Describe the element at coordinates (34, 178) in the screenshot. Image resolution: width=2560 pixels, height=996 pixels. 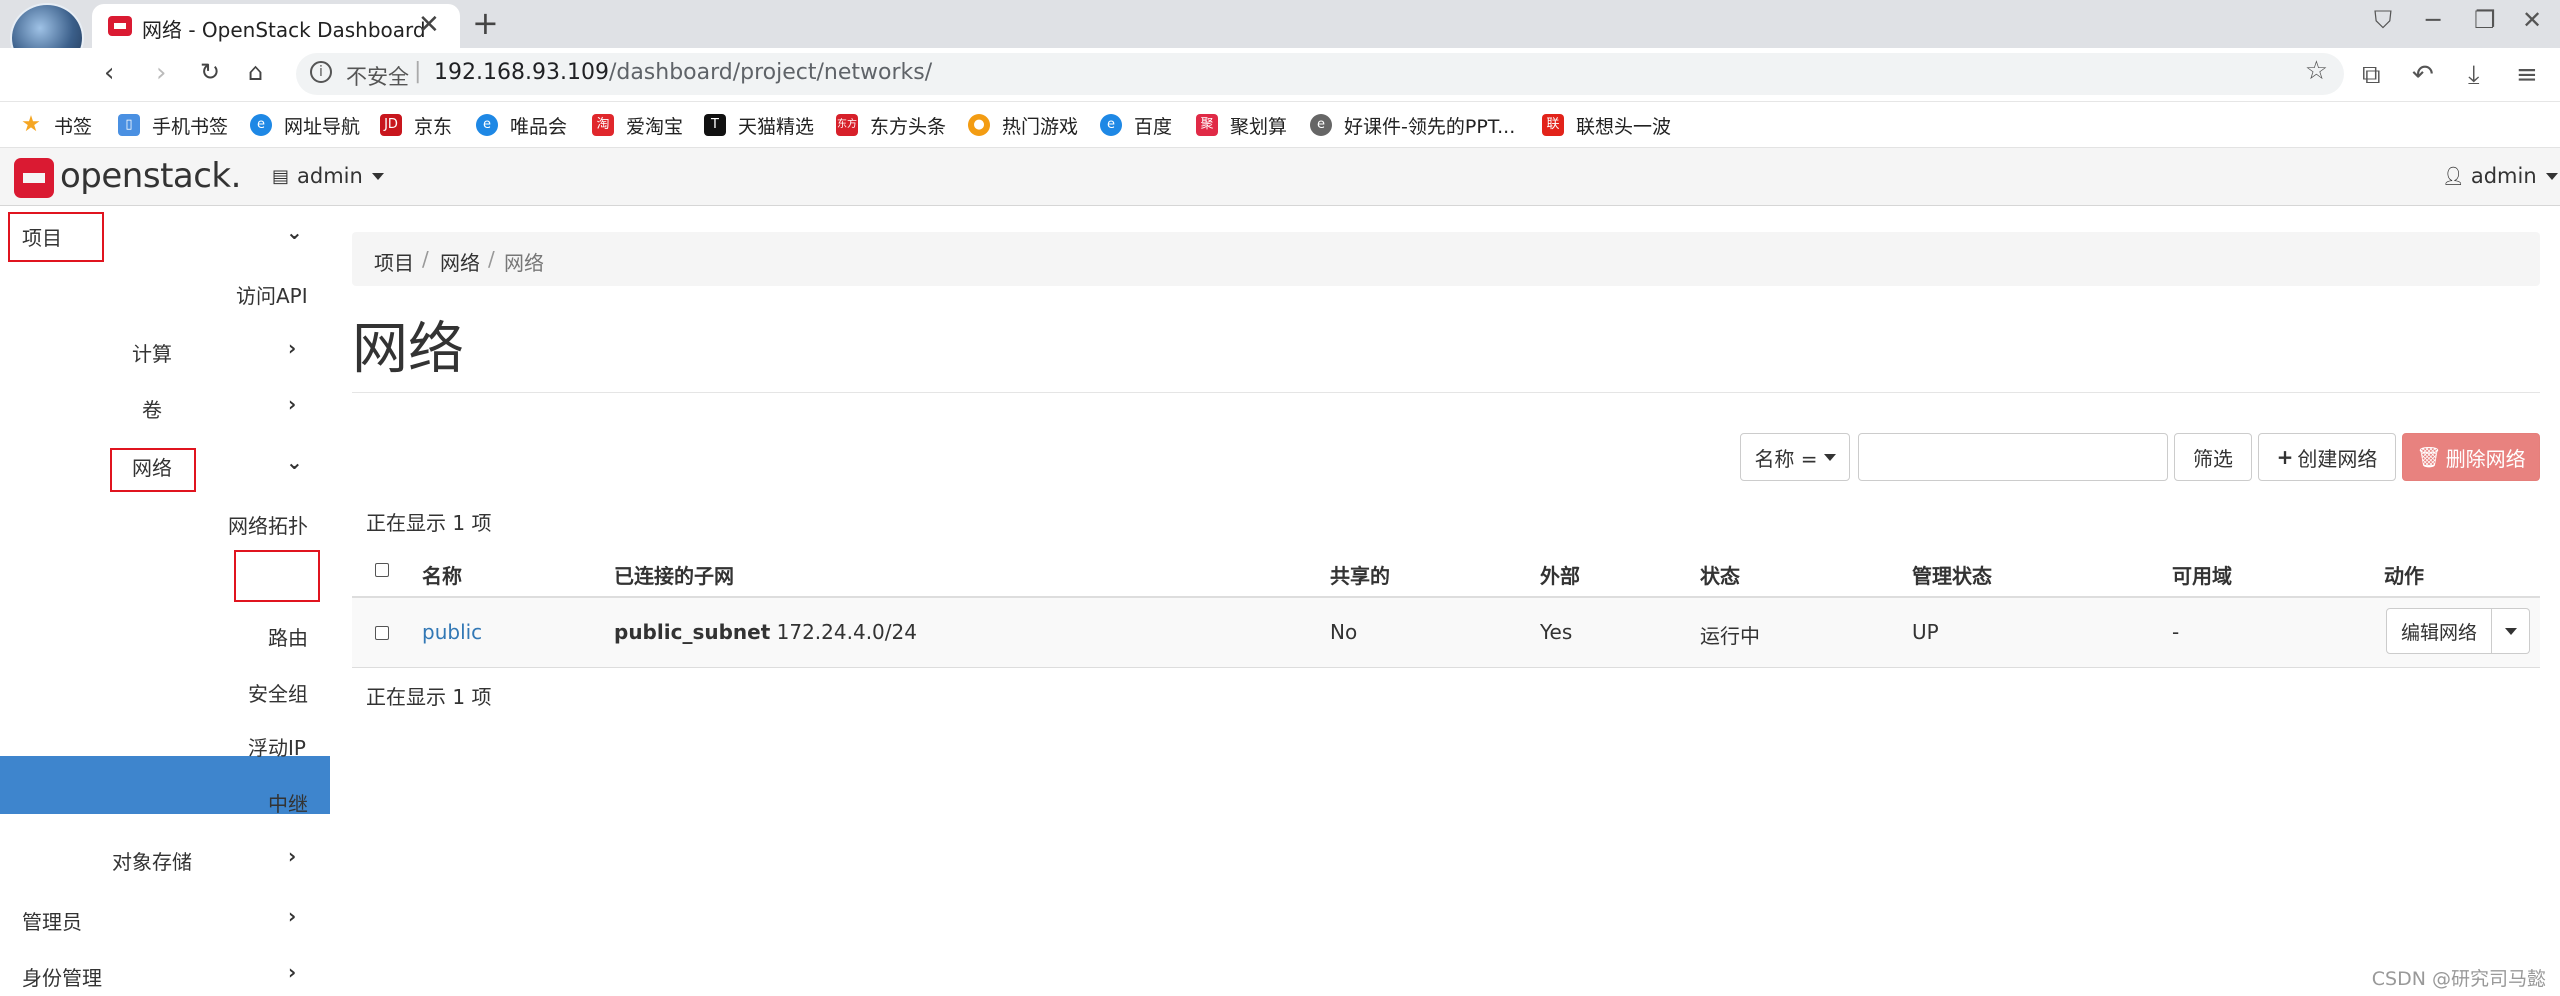
I see `openstack-logo-icon` at that location.